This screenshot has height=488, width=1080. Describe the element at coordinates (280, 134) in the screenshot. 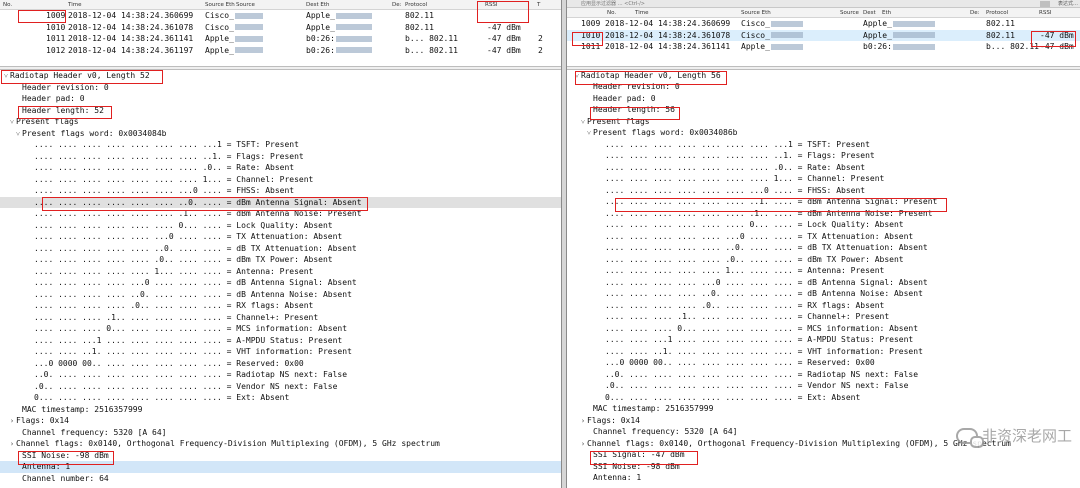

I see `tree-node: ˅ Present flags word: 0x0034084b` at that location.